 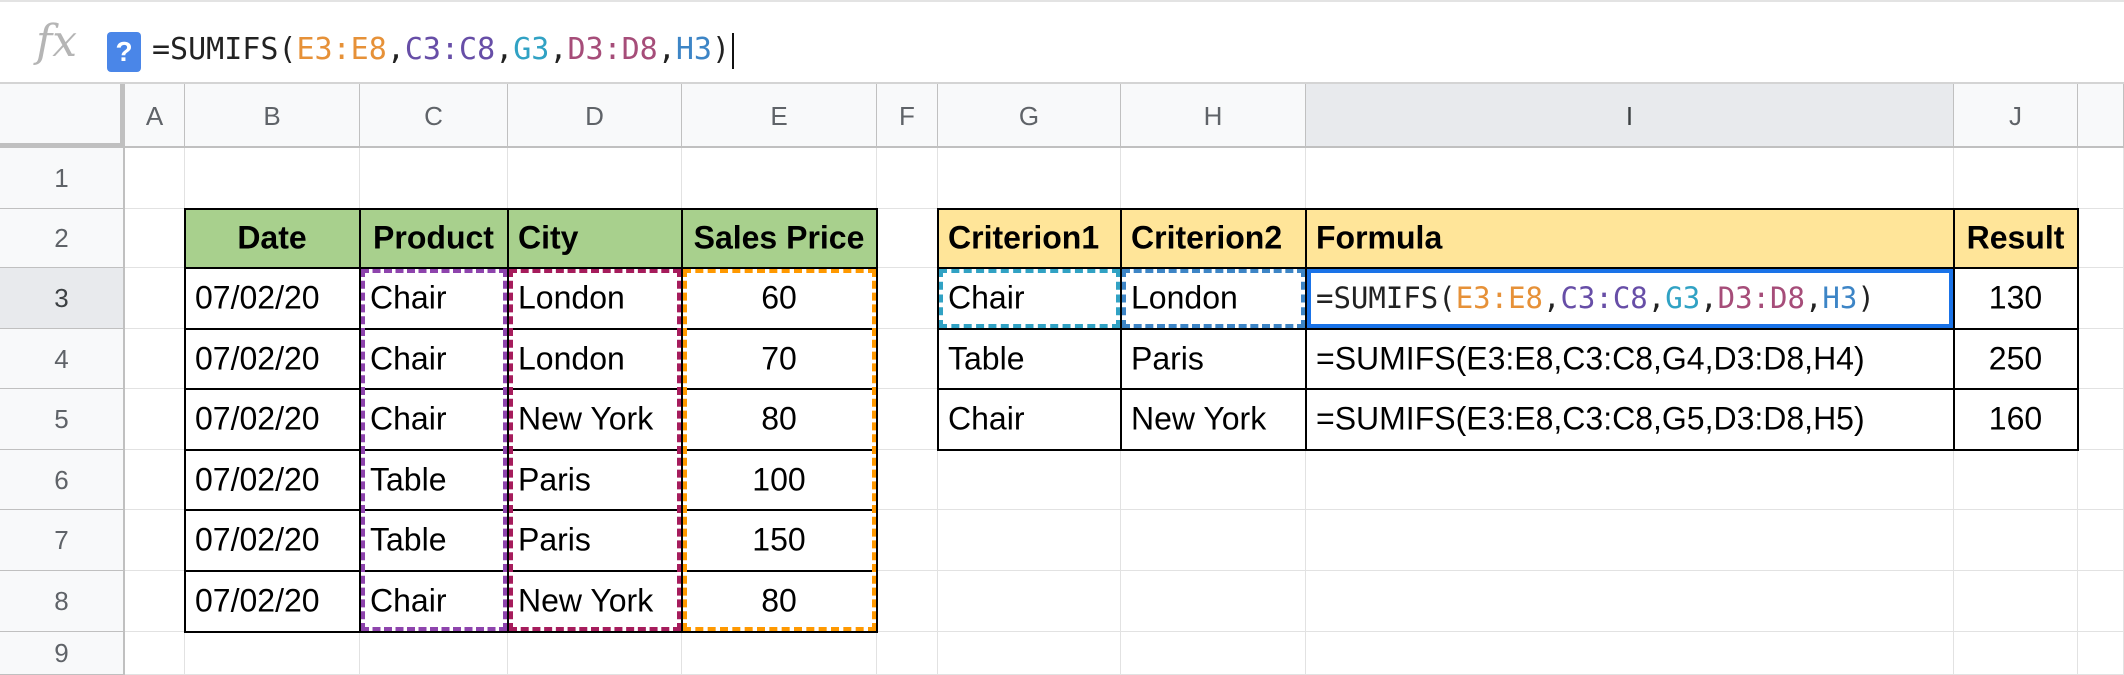 What do you see at coordinates (1630, 419) in the screenshot?
I see `right-table-cell: =SUMIFS(E3:E8,C3:C8,G5,D3:D8,H5)` at bounding box center [1630, 419].